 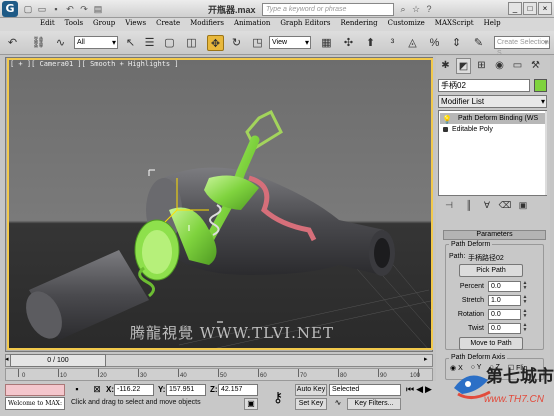 What do you see at coordinates (419, 389) in the screenshot?
I see `prev-key-icon: ◀` at bounding box center [419, 389].